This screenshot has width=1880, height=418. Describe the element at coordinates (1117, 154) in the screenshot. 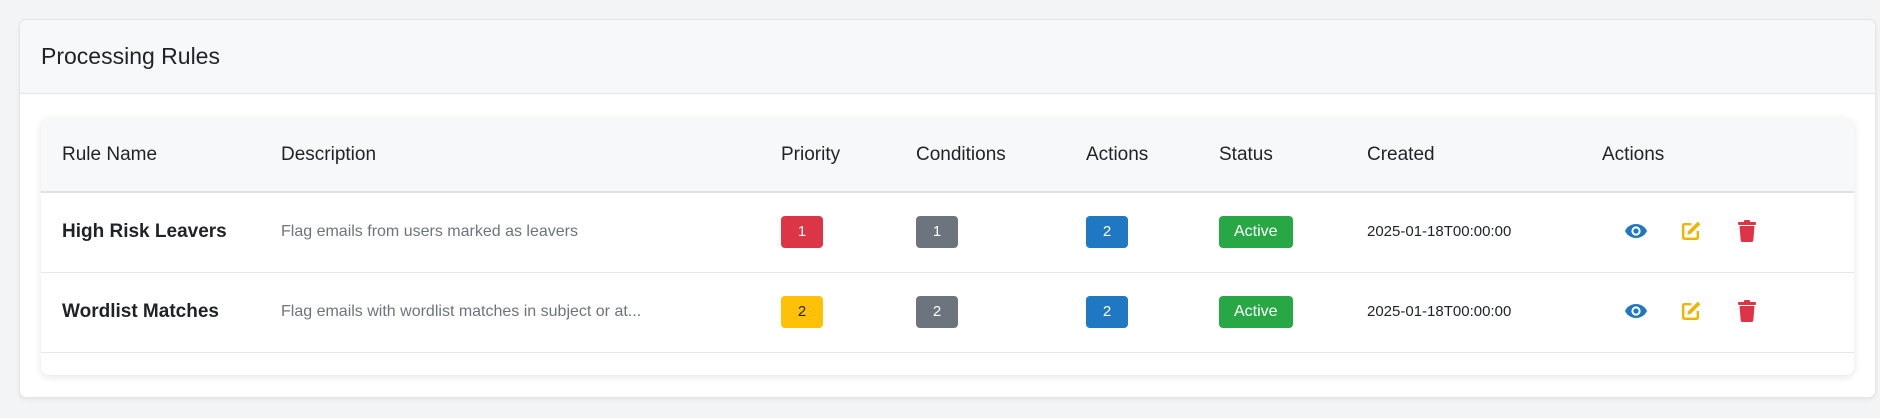

I see `column-header-actions-count: Actions` at that location.